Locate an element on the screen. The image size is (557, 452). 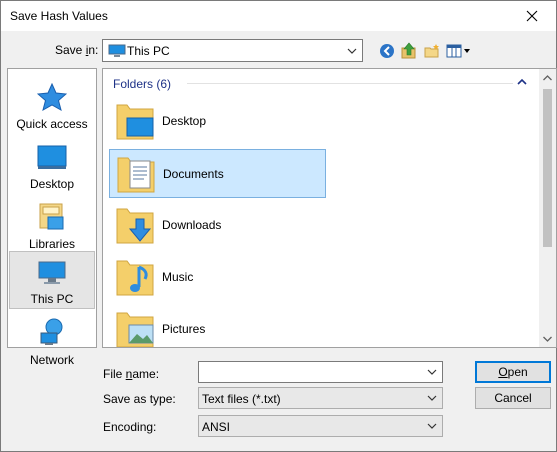
back-button is located at coordinates (387, 51).